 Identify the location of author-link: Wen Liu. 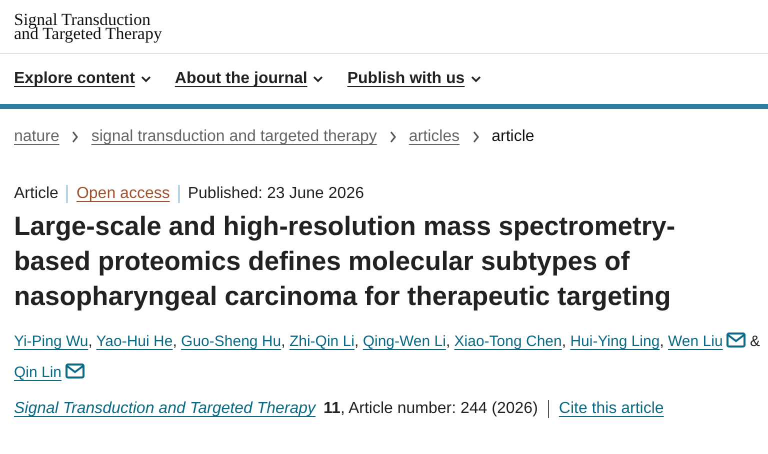
(695, 341).